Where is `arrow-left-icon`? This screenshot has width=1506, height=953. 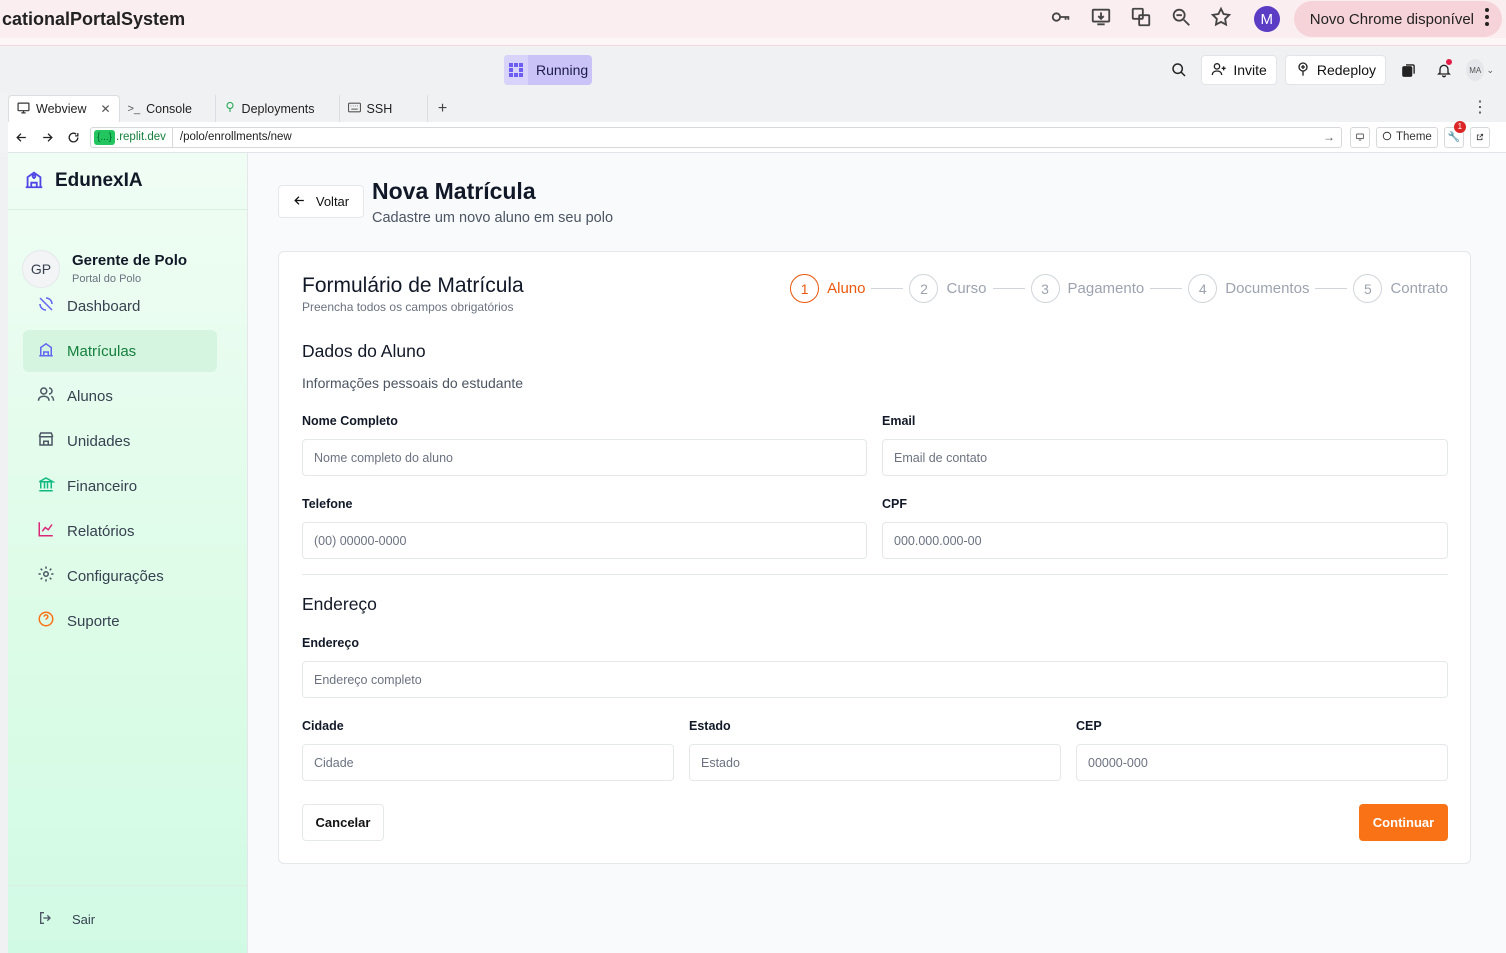 arrow-left-icon is located at coordinates (299, 202).